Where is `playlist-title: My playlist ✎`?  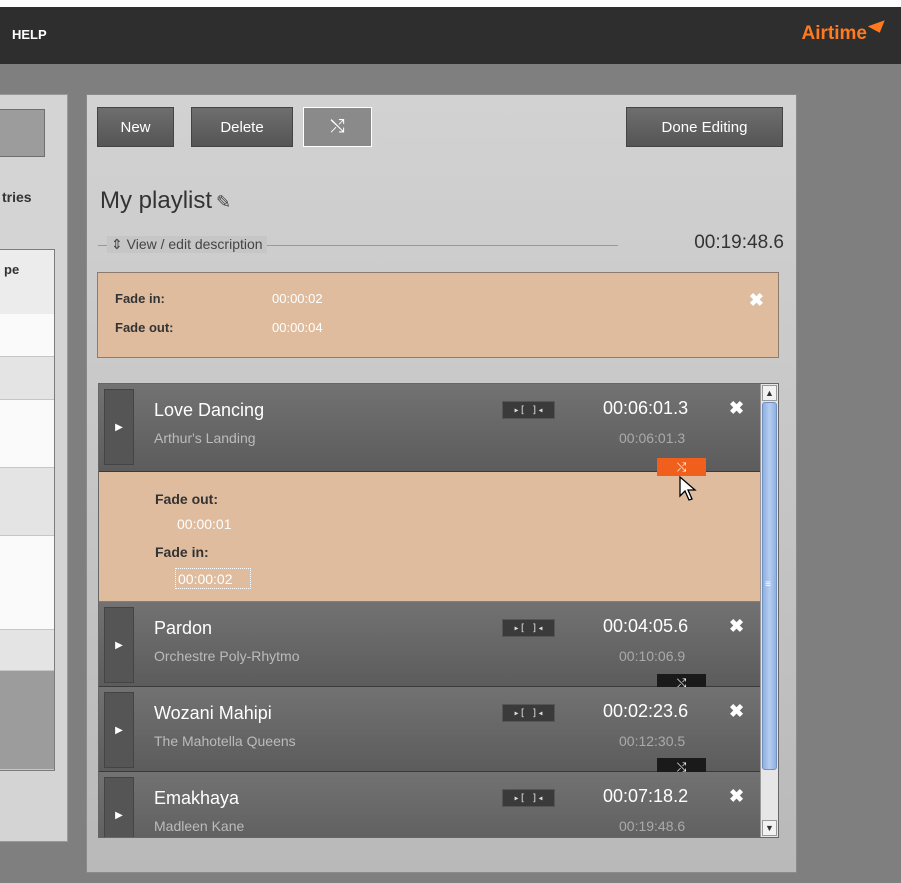 playlist-title: My playlist ✎ is located at coordinates (165, 201).